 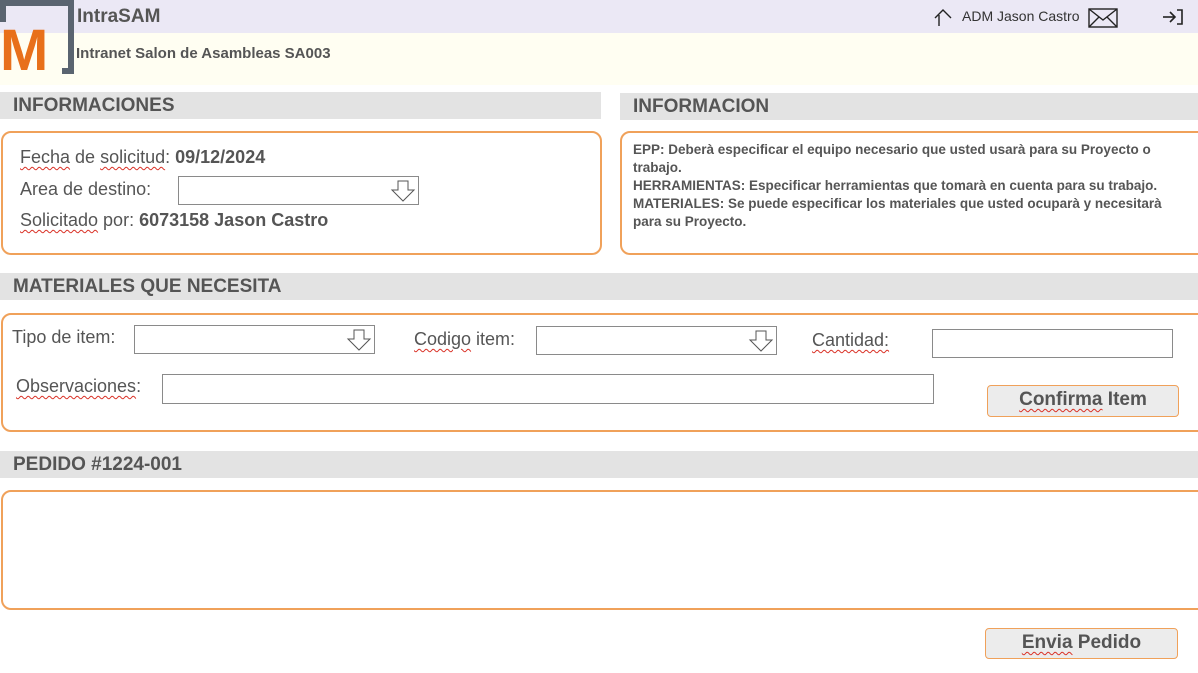 What do you see at coordinates (1020, 16) in the screenshot?
I see `user-name: ADM Jason Castro` at bounding box center [1020, 16].